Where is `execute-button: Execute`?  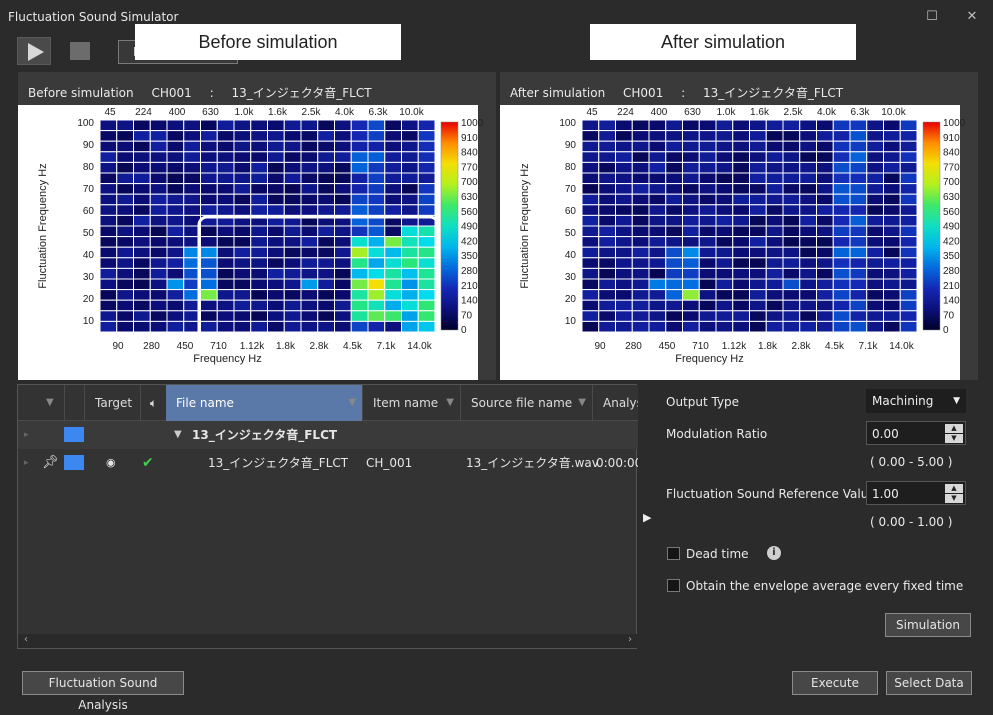 execute-button: Execute is located at coordinates (835, 683).